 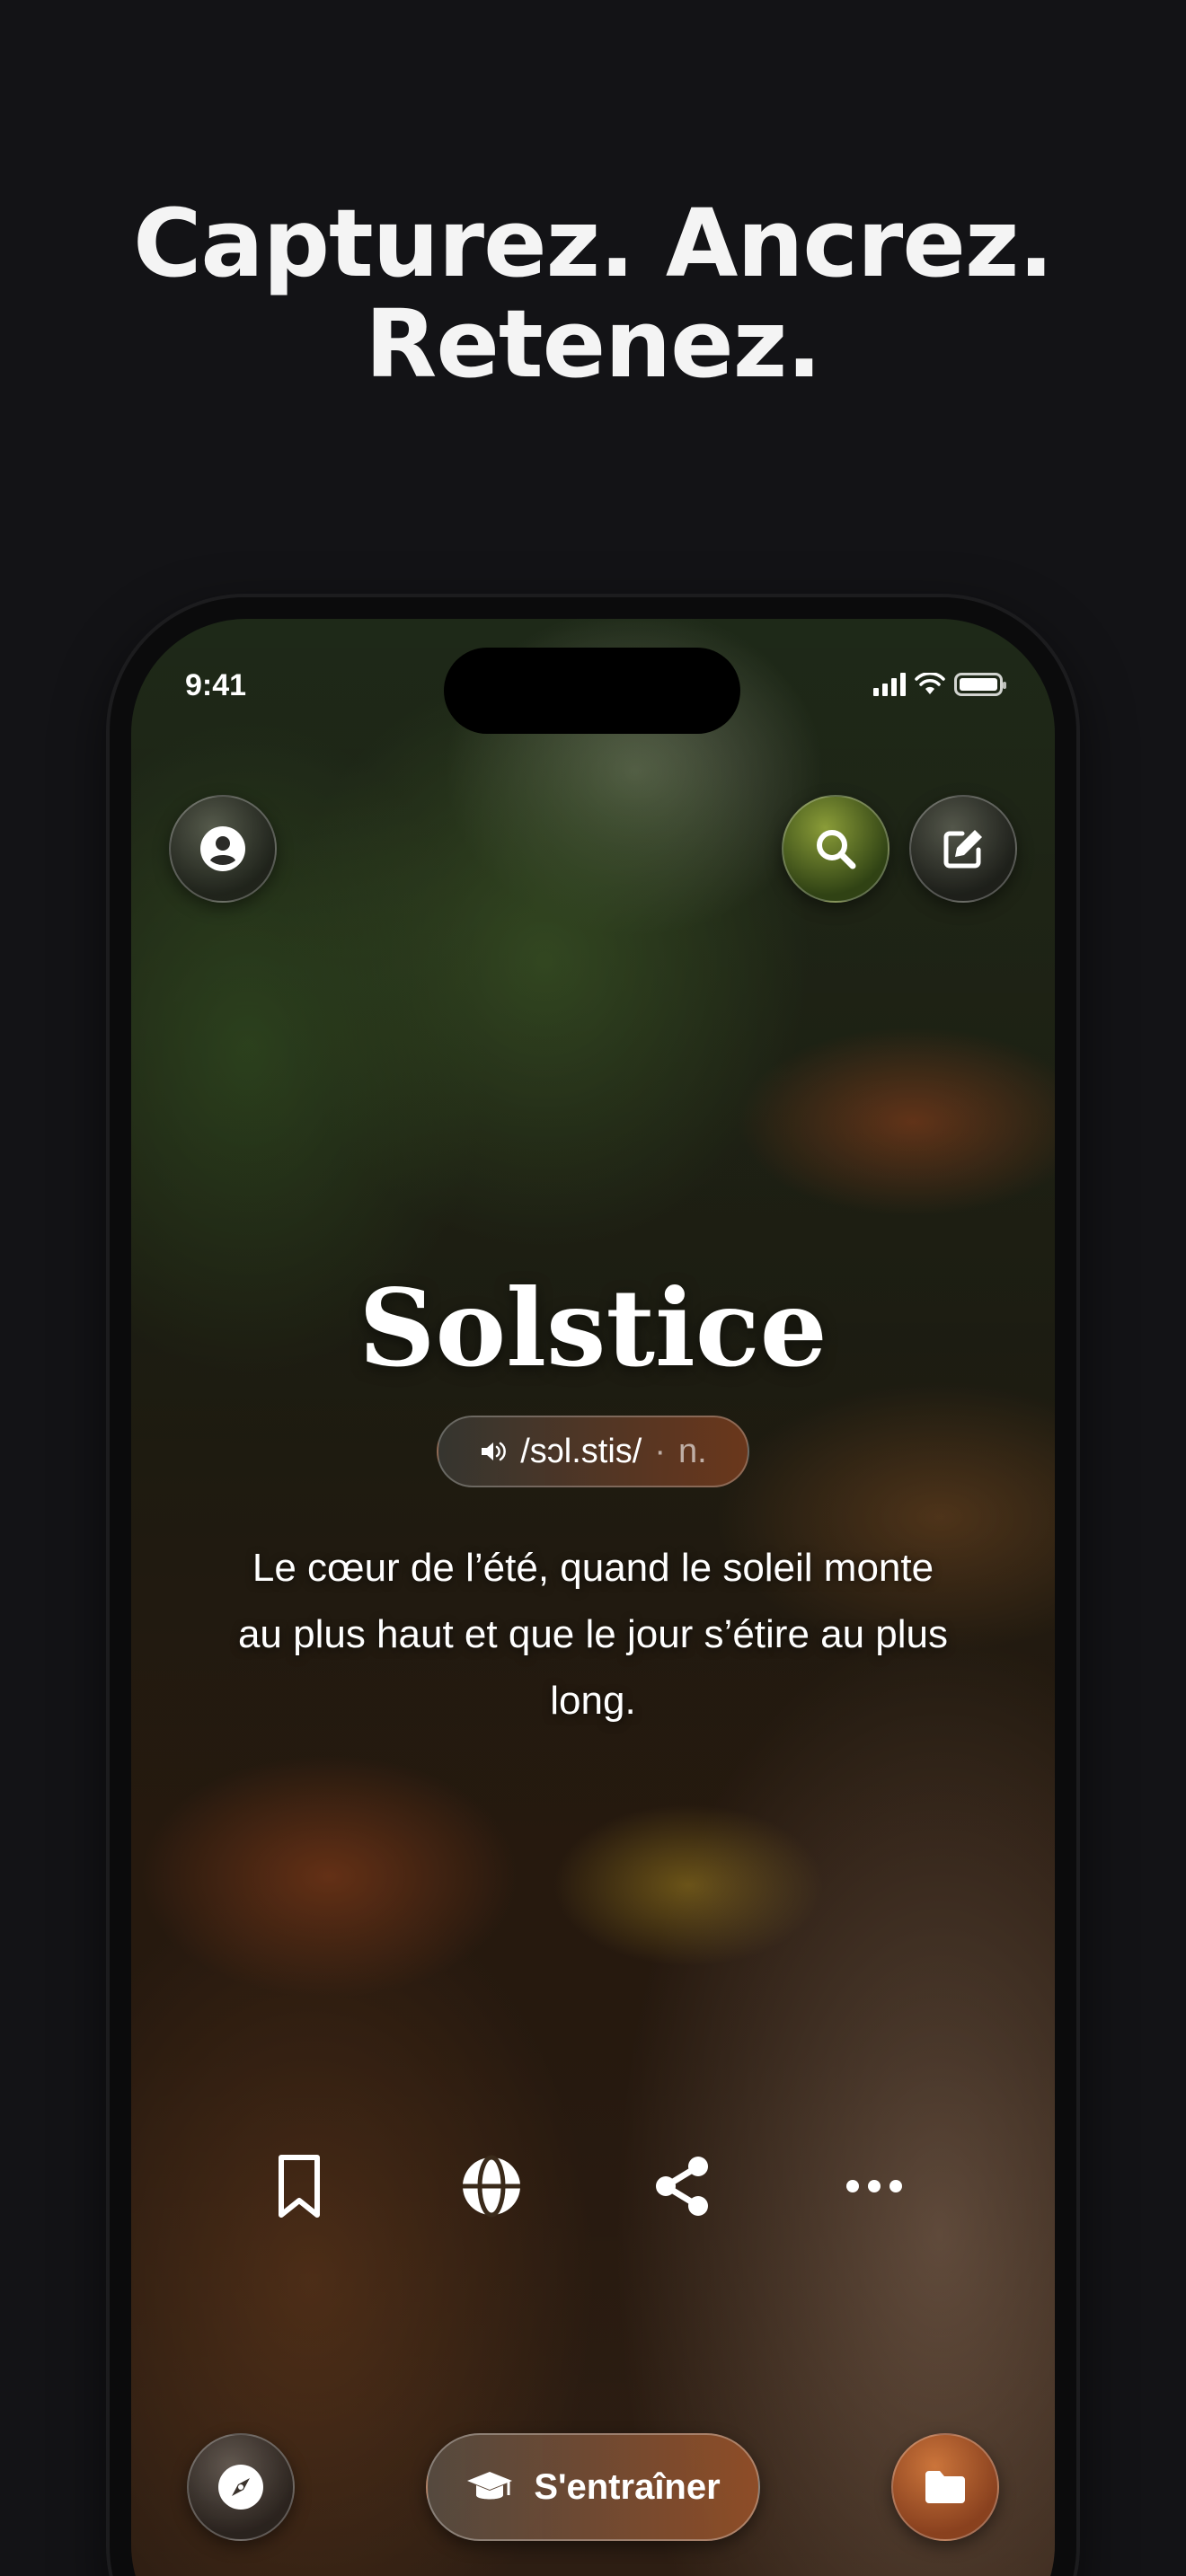 I want to click on share-button, so click(x=682, y=2186).